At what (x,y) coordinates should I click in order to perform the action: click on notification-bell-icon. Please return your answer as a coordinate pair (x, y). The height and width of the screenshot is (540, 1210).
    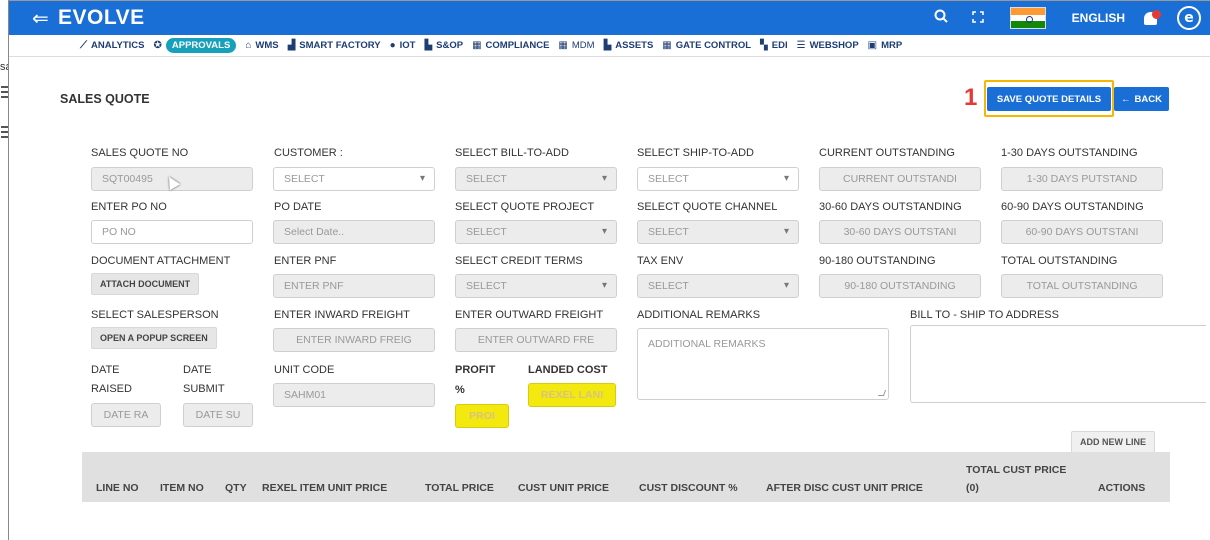
    Looking at the image, I should click on (1152, 18).